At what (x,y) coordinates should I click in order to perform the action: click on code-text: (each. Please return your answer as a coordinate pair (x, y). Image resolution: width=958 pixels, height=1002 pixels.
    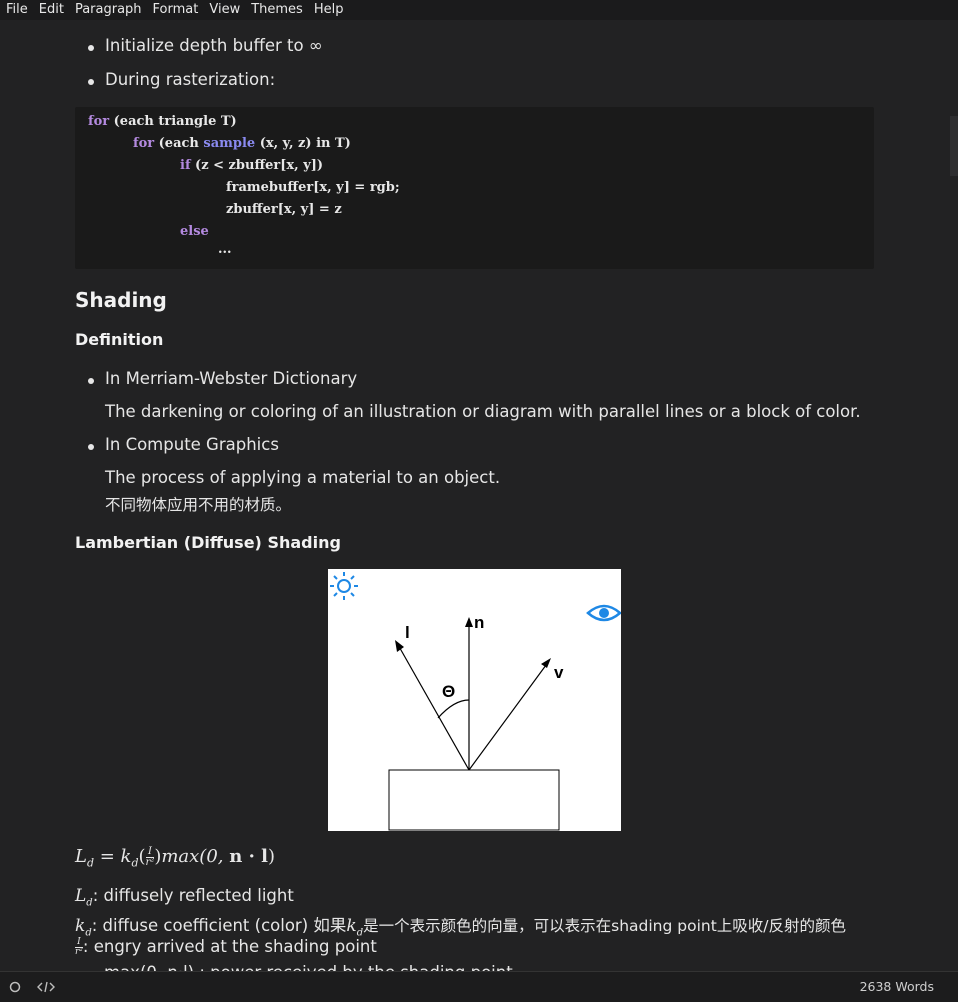
    Looking at the image, I should click on (179, 143).